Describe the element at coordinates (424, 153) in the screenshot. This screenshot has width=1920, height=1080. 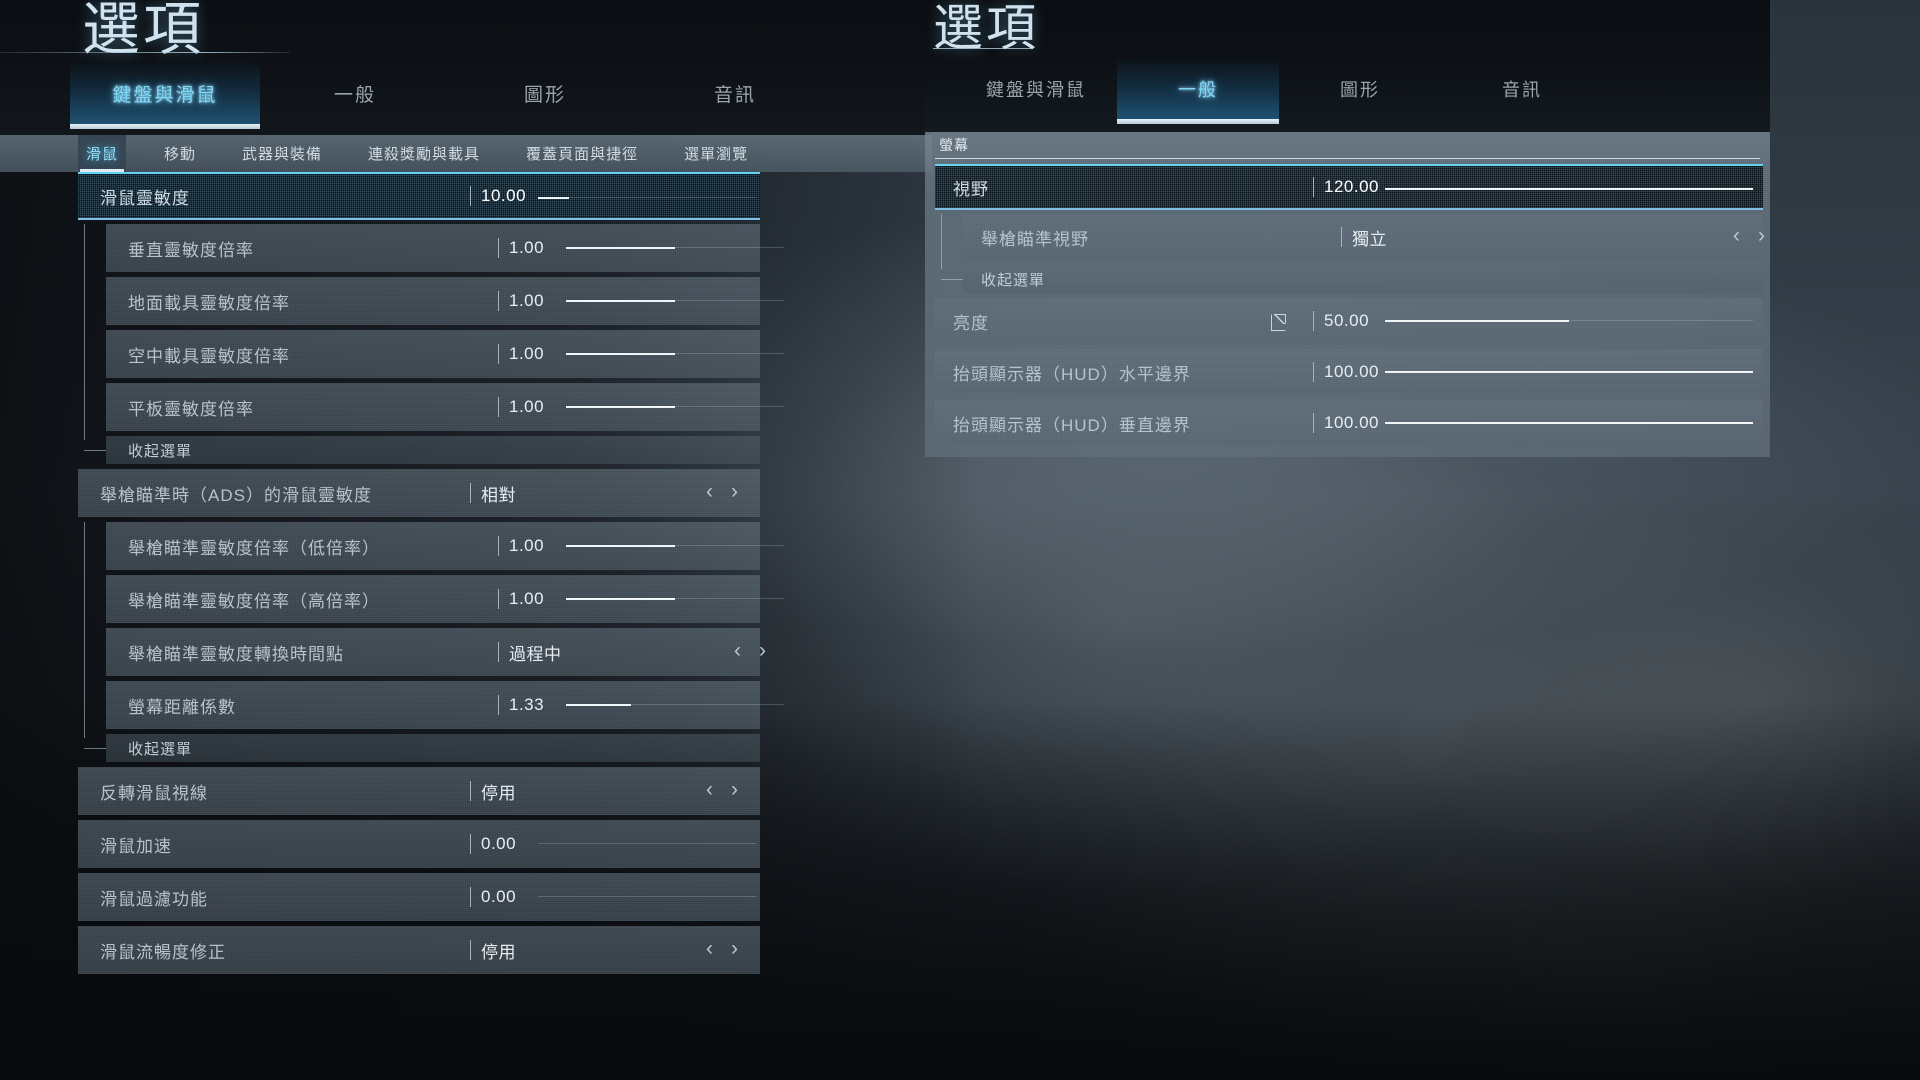
I see `subtab-killstreaks-and-vehicles: 連殺獎勵與載具` at that location.